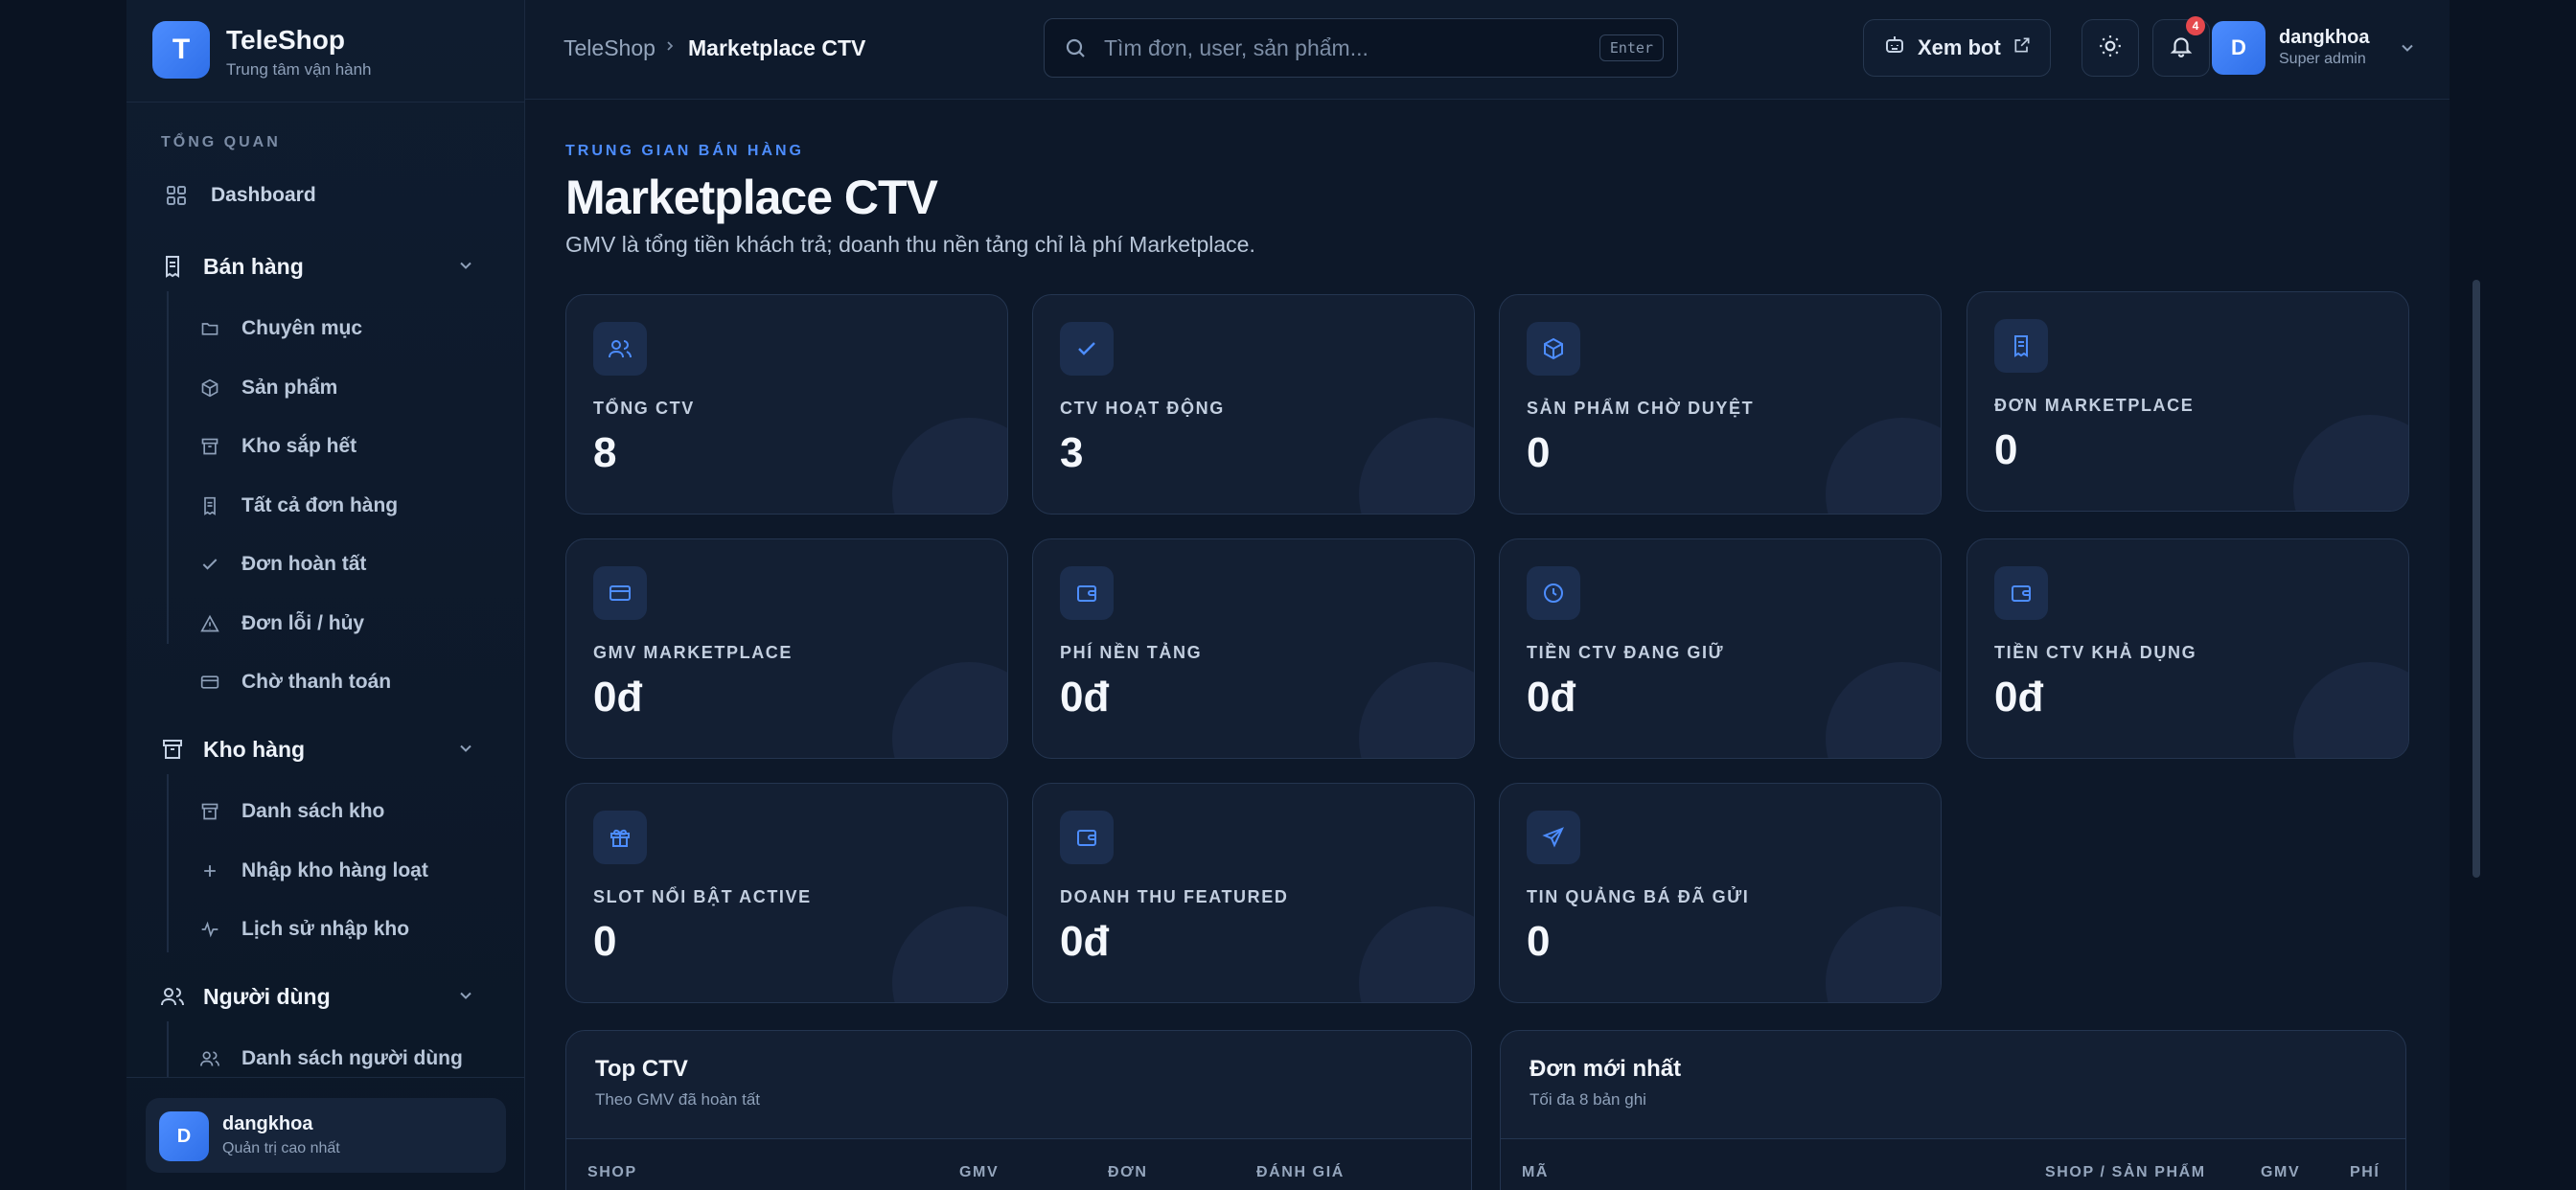 Image resolution: width=2576 pixels, height=1190 pixels. I want to click on column-header: MÃ, so click(1535, 1172).